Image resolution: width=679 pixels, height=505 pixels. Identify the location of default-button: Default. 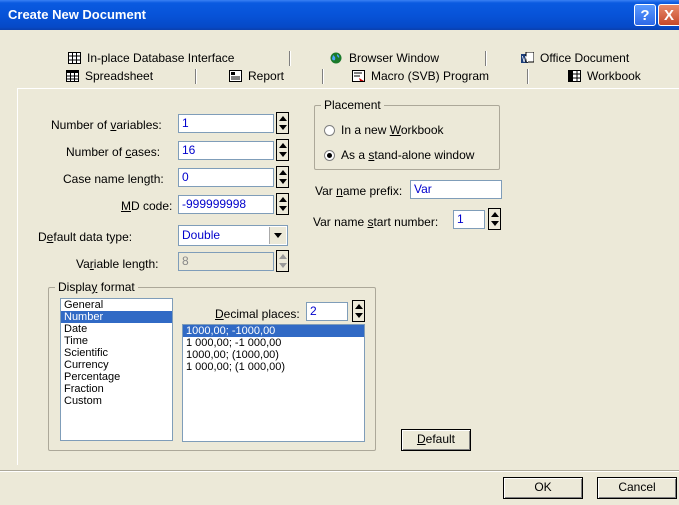
(436, 440).